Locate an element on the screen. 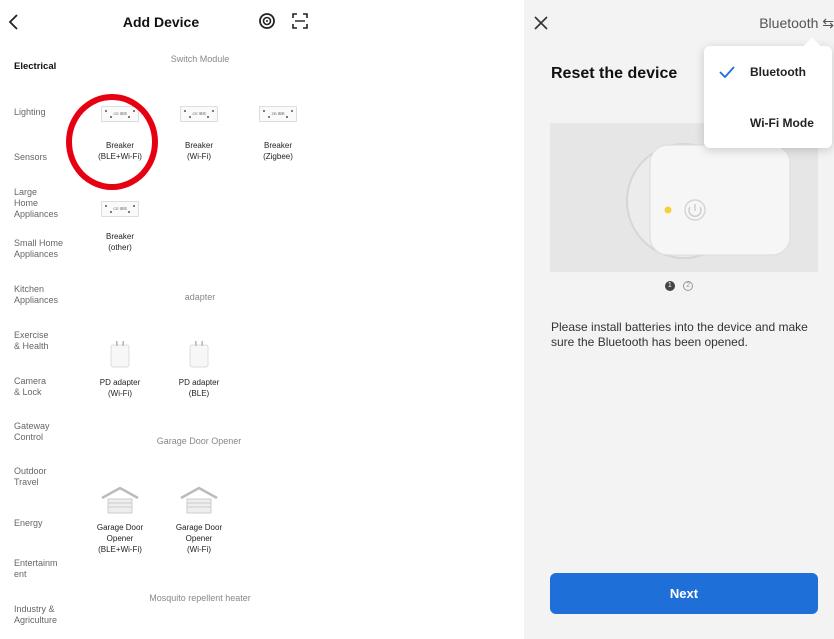  device-garage-wifi: Garage Door Opener (Wi-Fi) is located at coordinates (199, 520).